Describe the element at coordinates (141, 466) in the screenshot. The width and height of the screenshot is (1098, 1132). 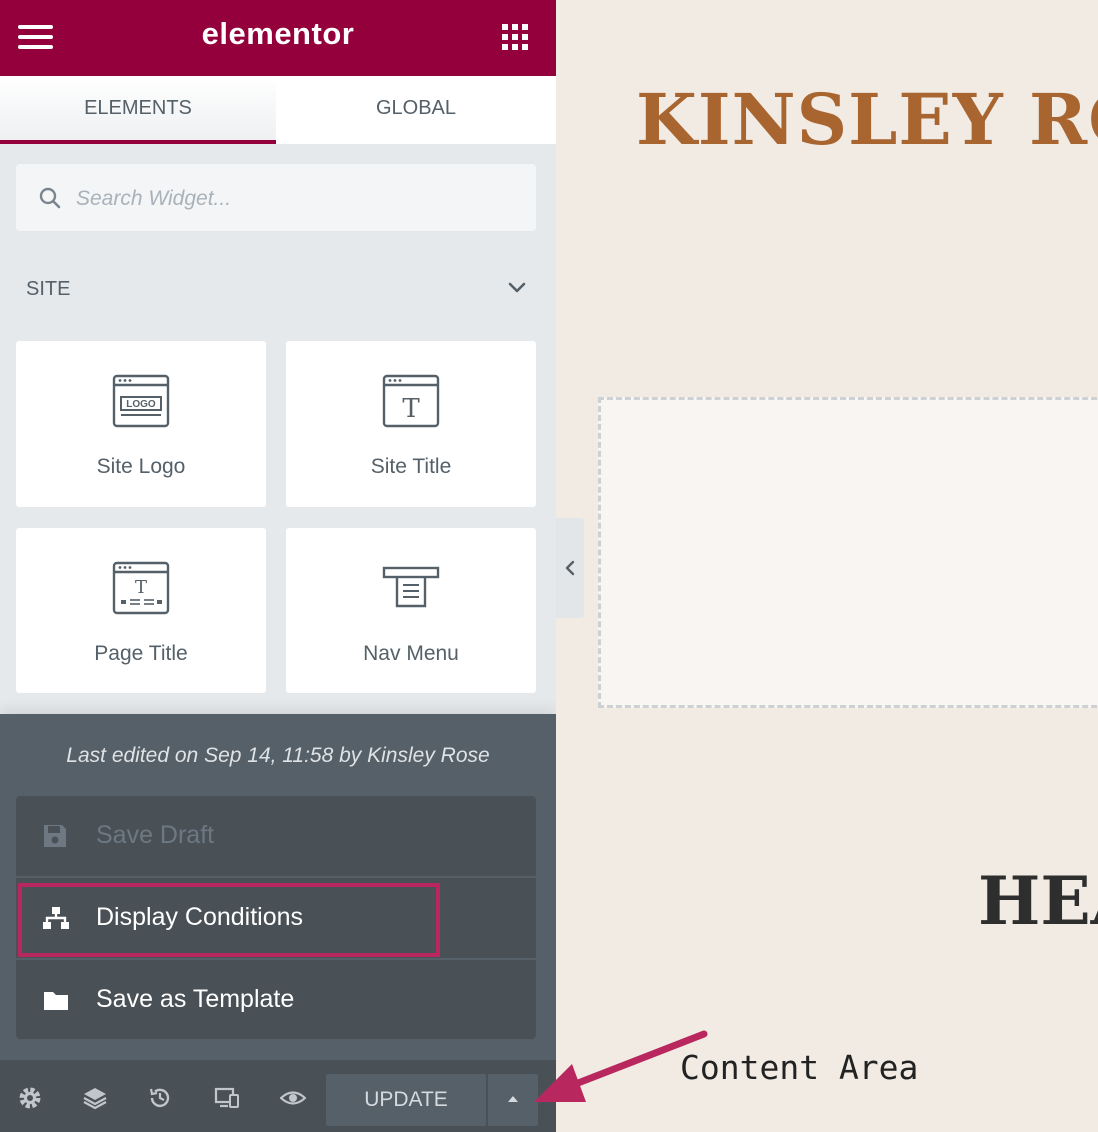
I see `widget-label: Site Logo` at that location.